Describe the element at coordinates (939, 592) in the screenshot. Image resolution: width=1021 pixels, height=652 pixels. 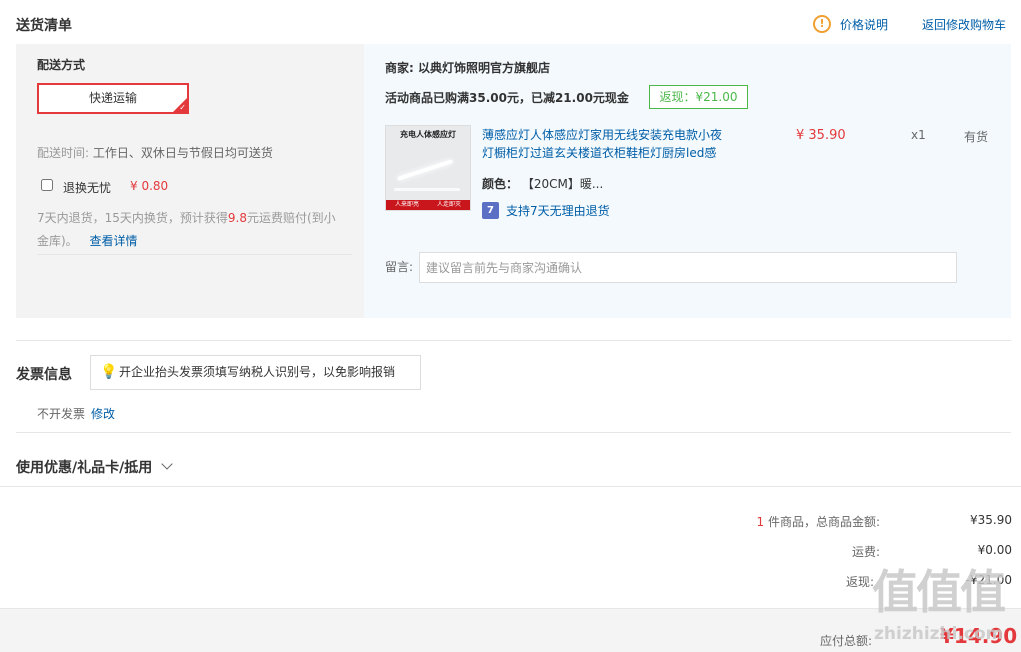
I see `watermark-logo: 值值值` at that location.